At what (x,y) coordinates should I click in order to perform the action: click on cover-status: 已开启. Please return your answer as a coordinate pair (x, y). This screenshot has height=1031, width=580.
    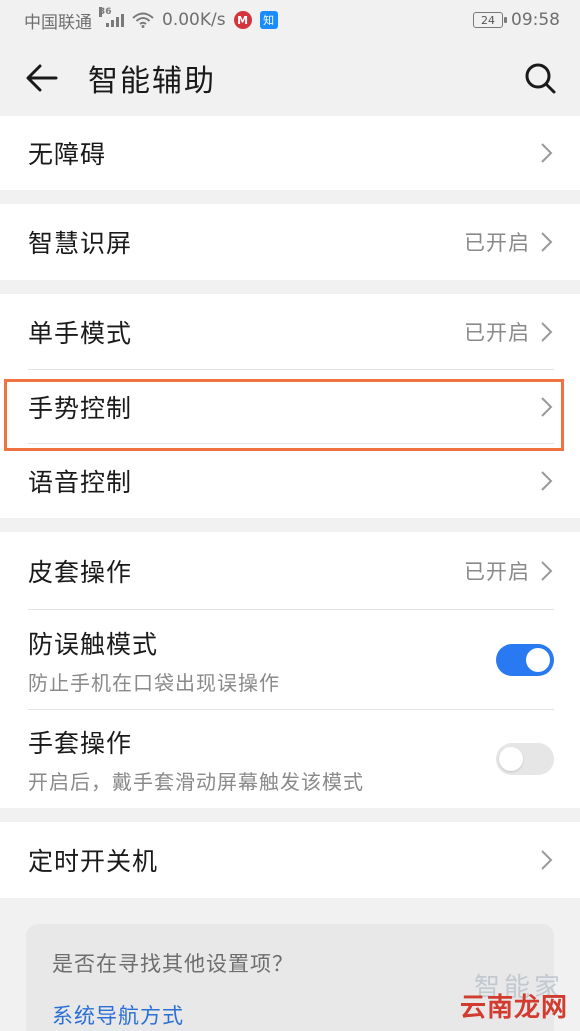
    Looking at the image, I should click on (497, 572).